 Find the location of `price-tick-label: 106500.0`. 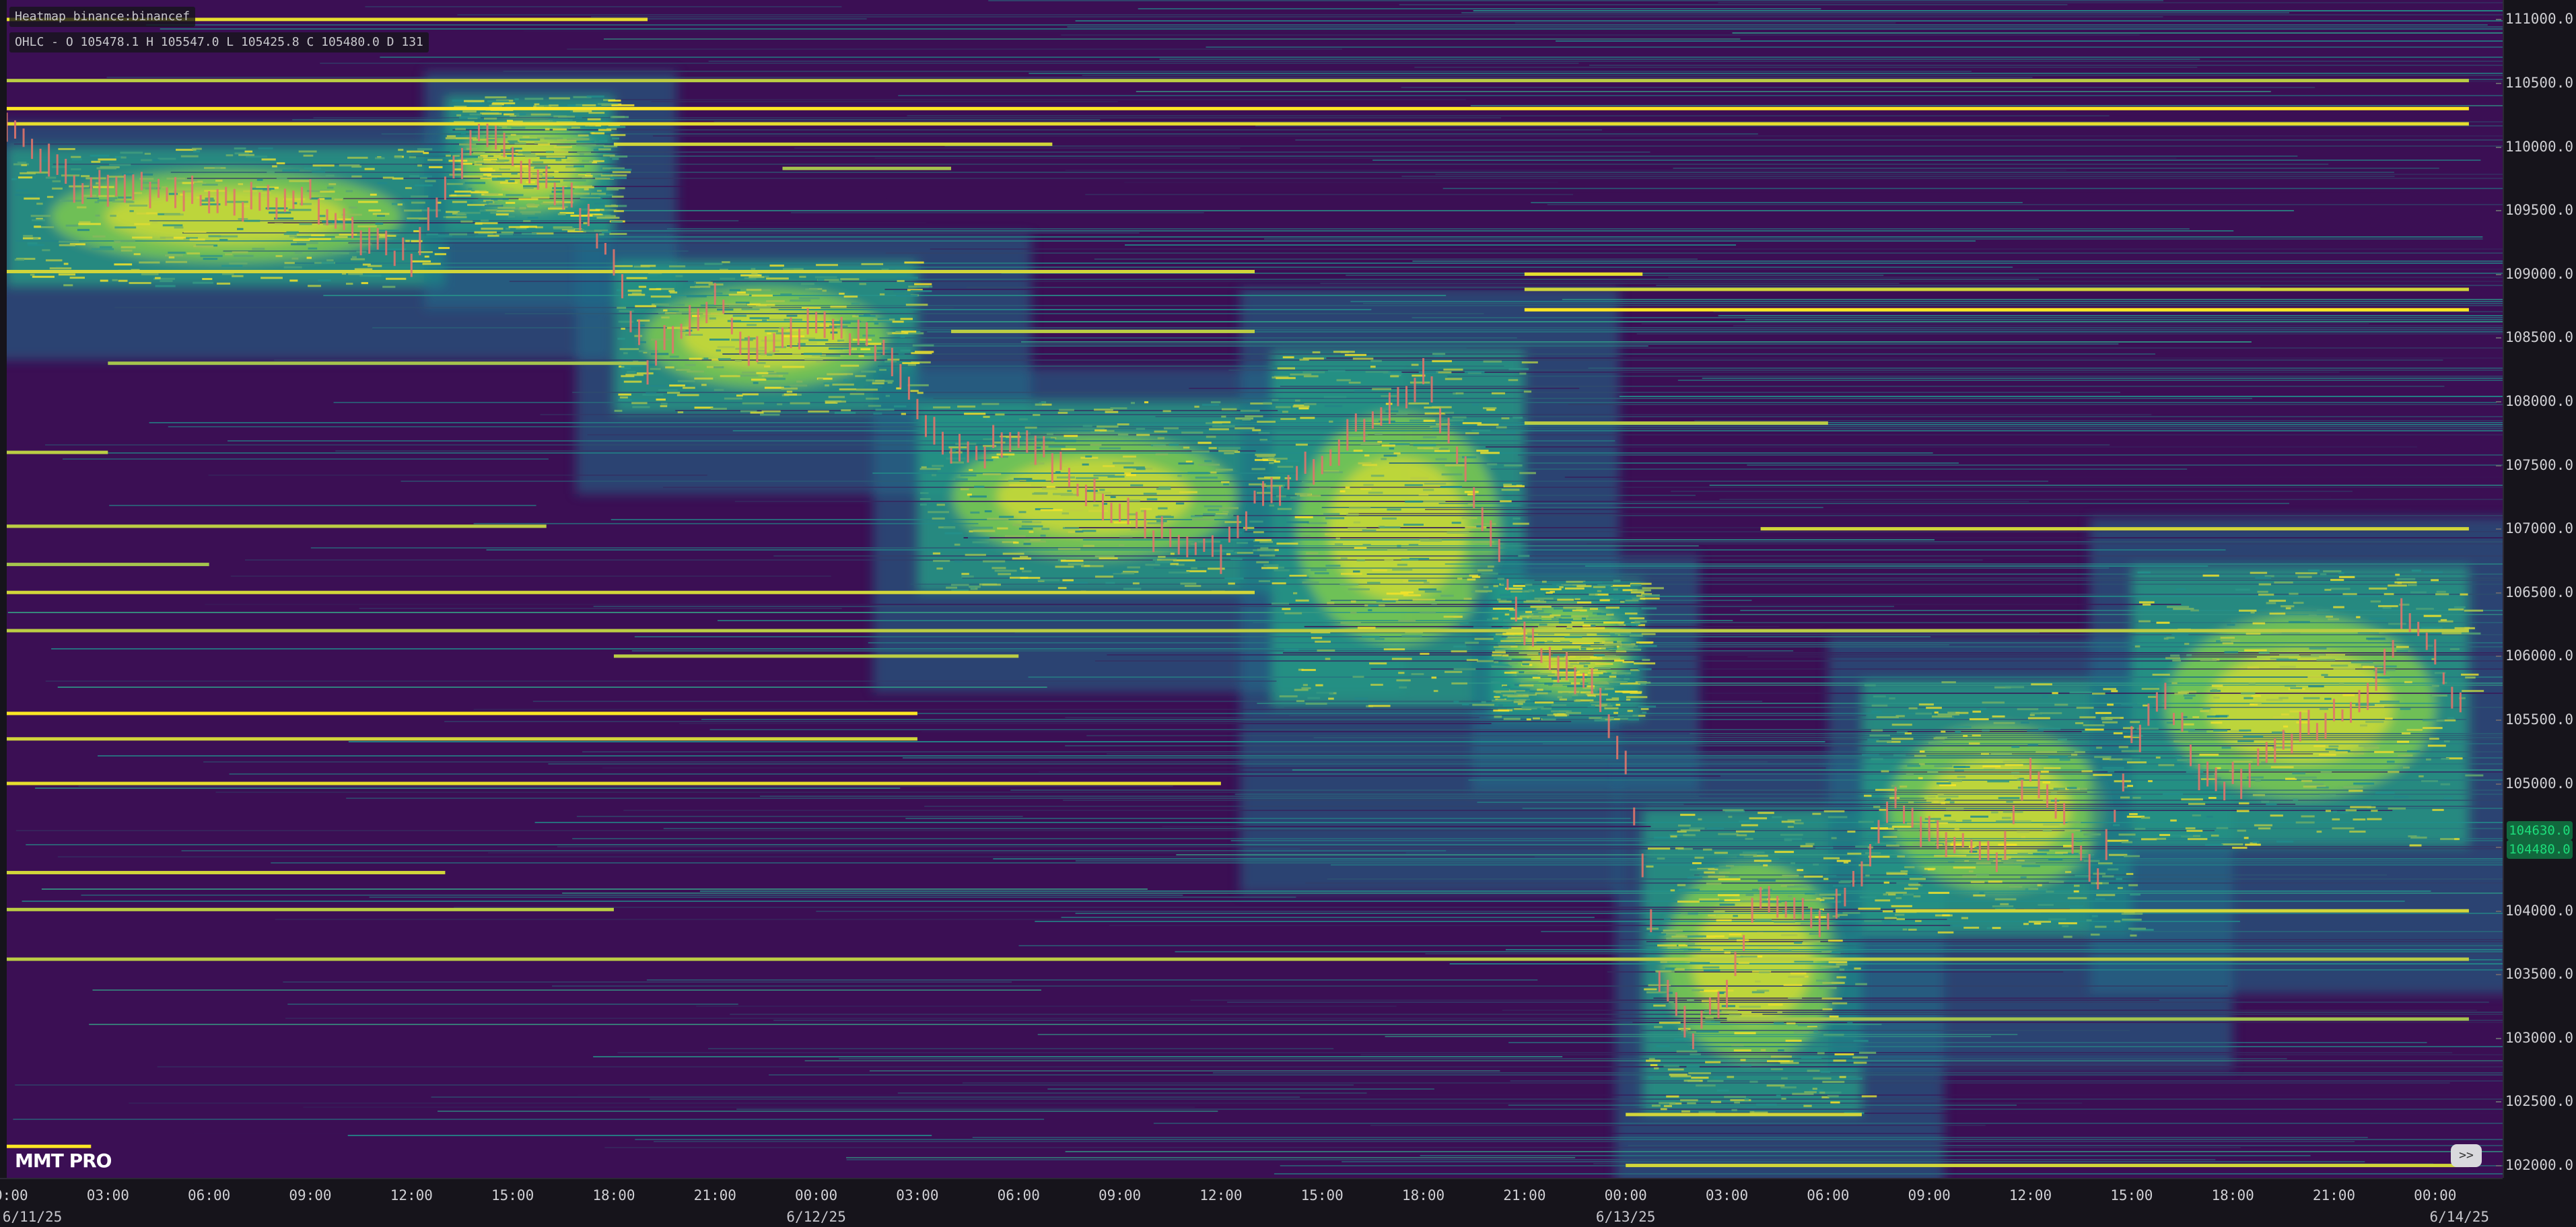

price-tick-label: 106500.0 is located at coordinates (2534, 592).